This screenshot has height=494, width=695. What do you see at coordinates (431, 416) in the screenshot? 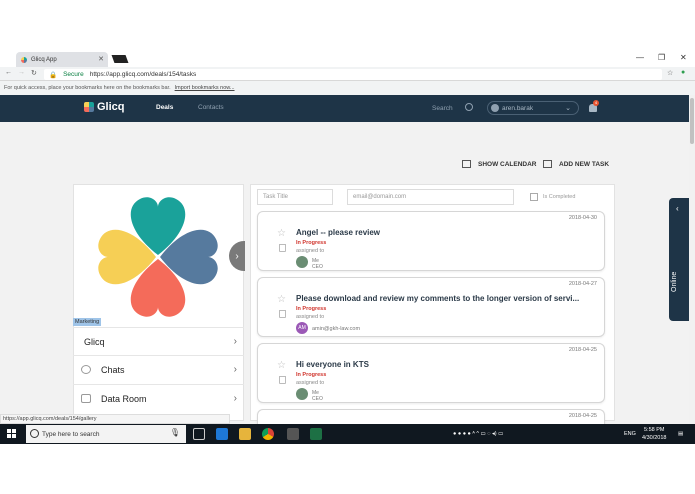
I see `task-card: 2018-04-25` at bounding box center [431, 416].